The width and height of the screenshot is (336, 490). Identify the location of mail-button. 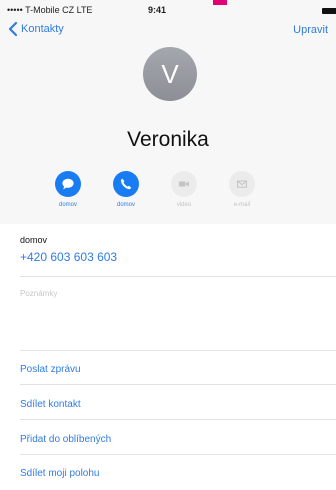
(242, 184).